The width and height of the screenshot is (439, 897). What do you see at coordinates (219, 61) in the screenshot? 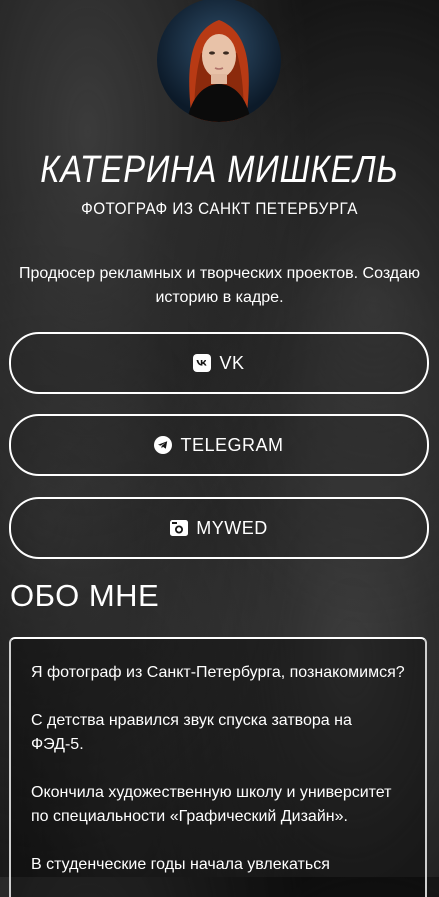
I see `profile-avatar` at bounding box center [219, 61].